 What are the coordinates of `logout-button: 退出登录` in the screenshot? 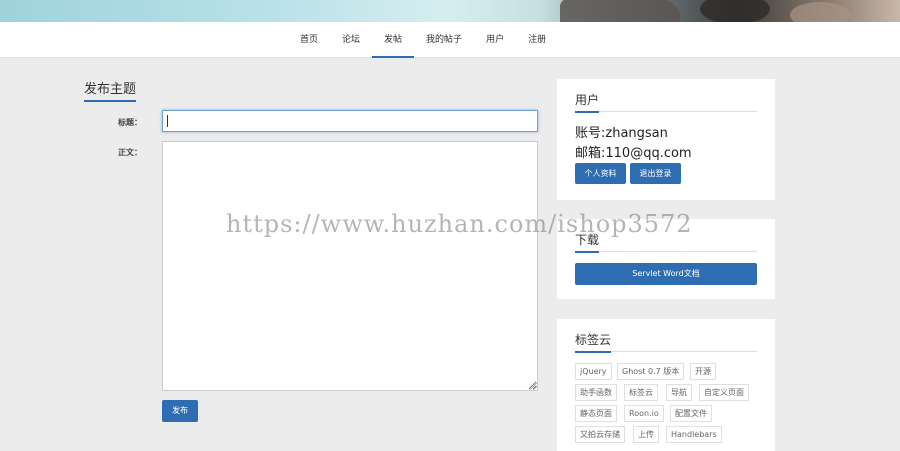 It's located at (655, 173).